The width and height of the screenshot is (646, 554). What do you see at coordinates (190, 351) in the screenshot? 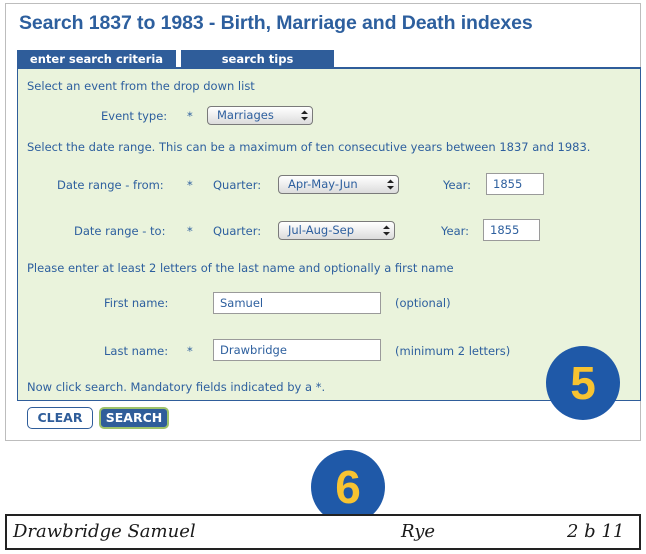
I see `last-name-mandatory-marker: *` at bounding box center [190, 351].